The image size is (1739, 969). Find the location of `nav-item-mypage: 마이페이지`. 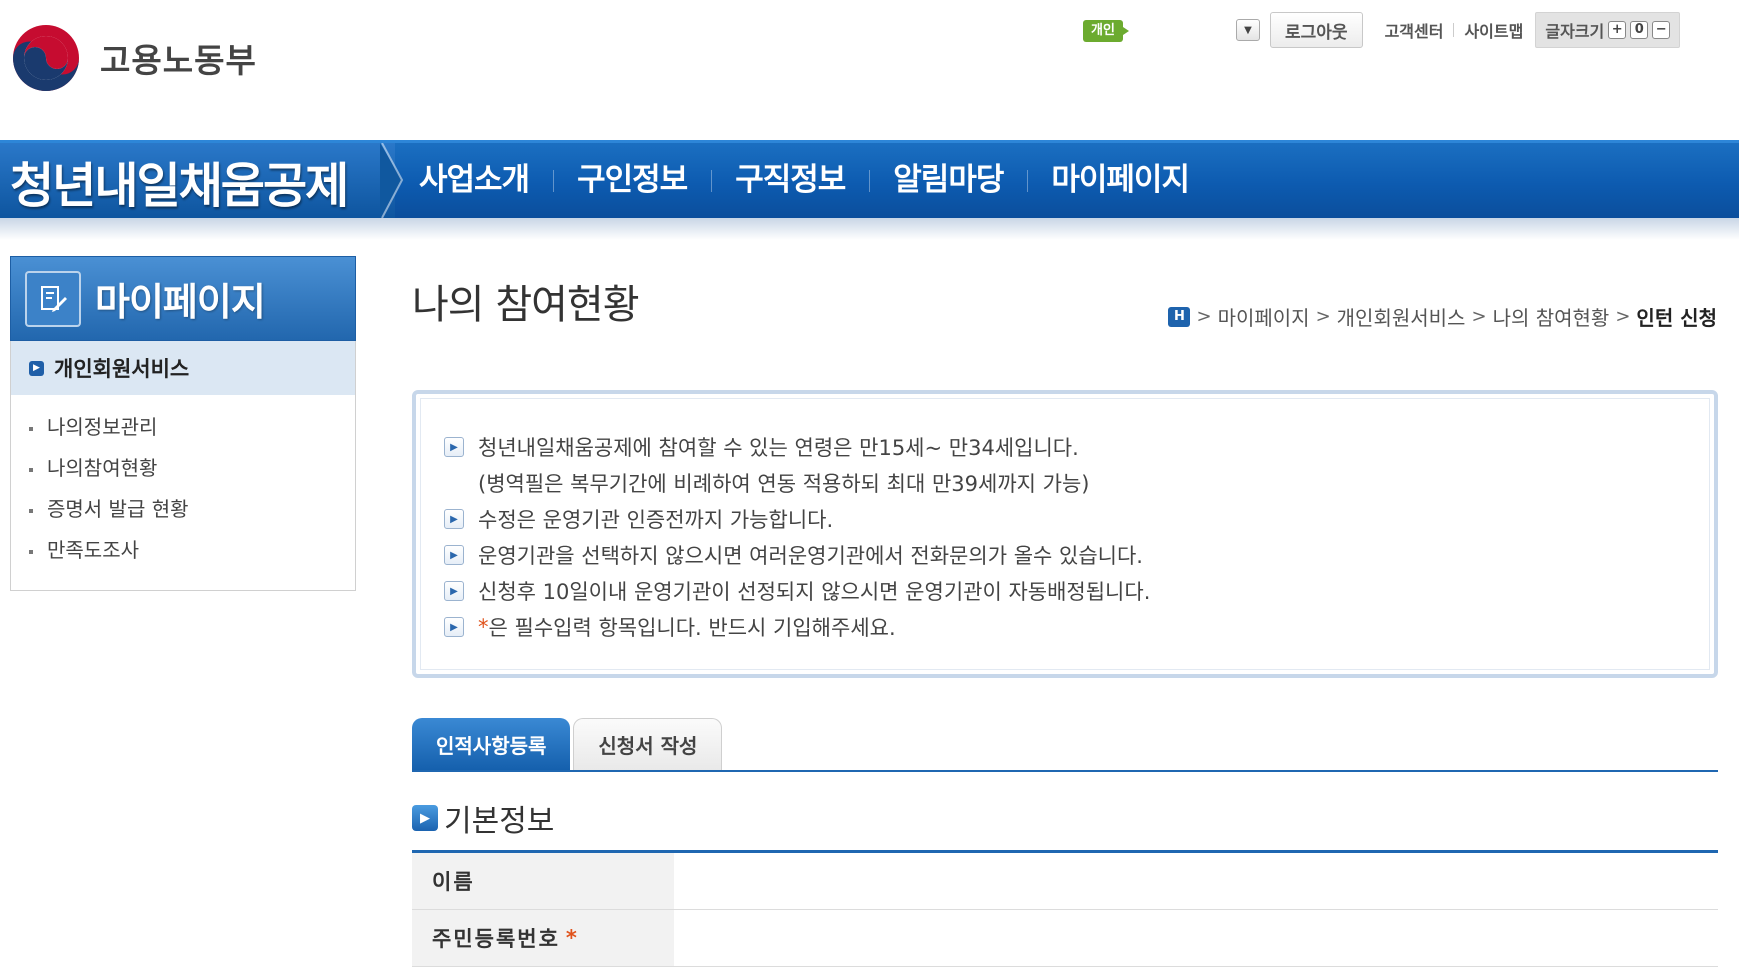

nav-item-mypage: 마이페이지 is located at coordinates (1120, 180).